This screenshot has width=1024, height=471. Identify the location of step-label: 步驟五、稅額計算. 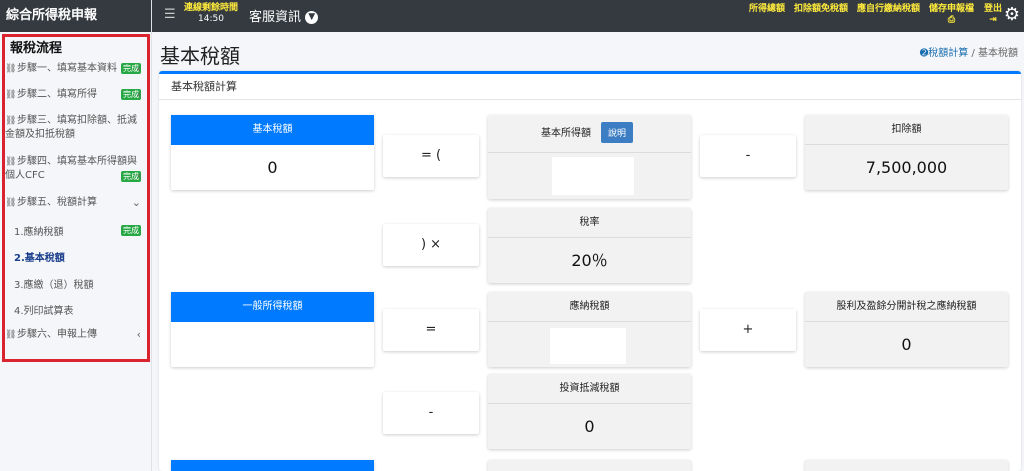
(57, 202).